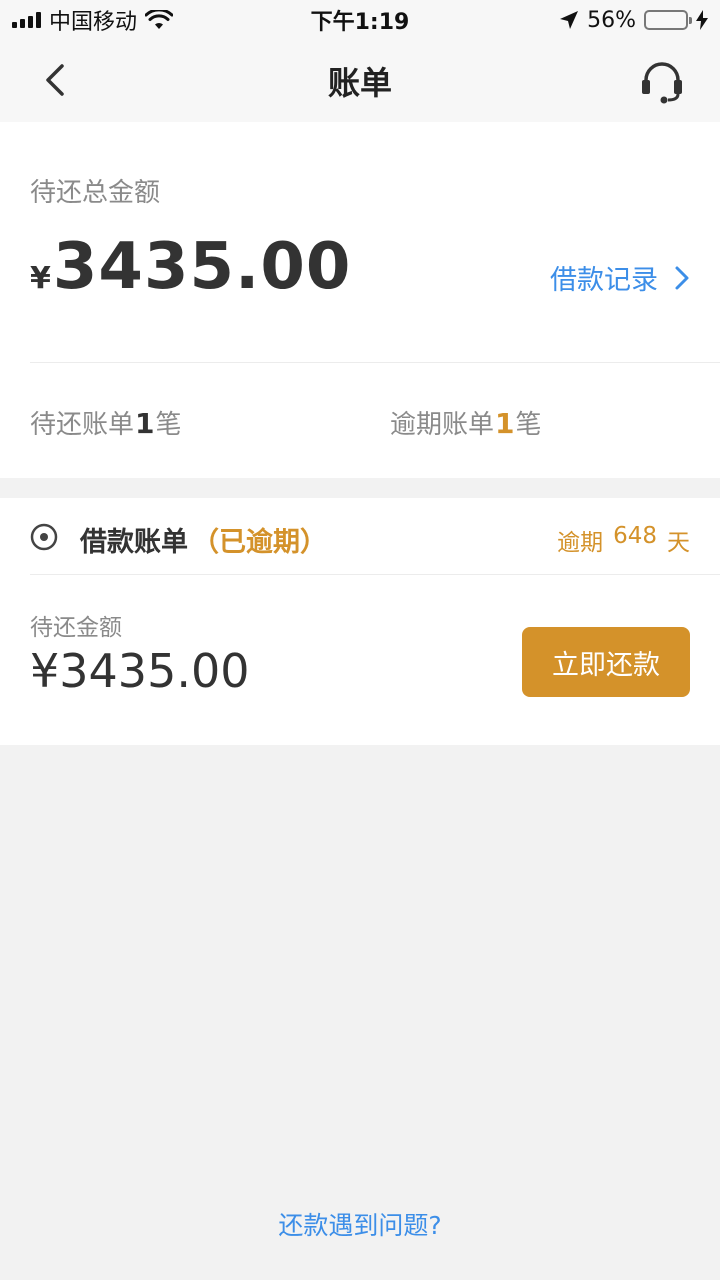 The image size is (720, 1280). Describe the element at coordinates (668, 20) in the screenshot. I see `battery-icon` at that location.